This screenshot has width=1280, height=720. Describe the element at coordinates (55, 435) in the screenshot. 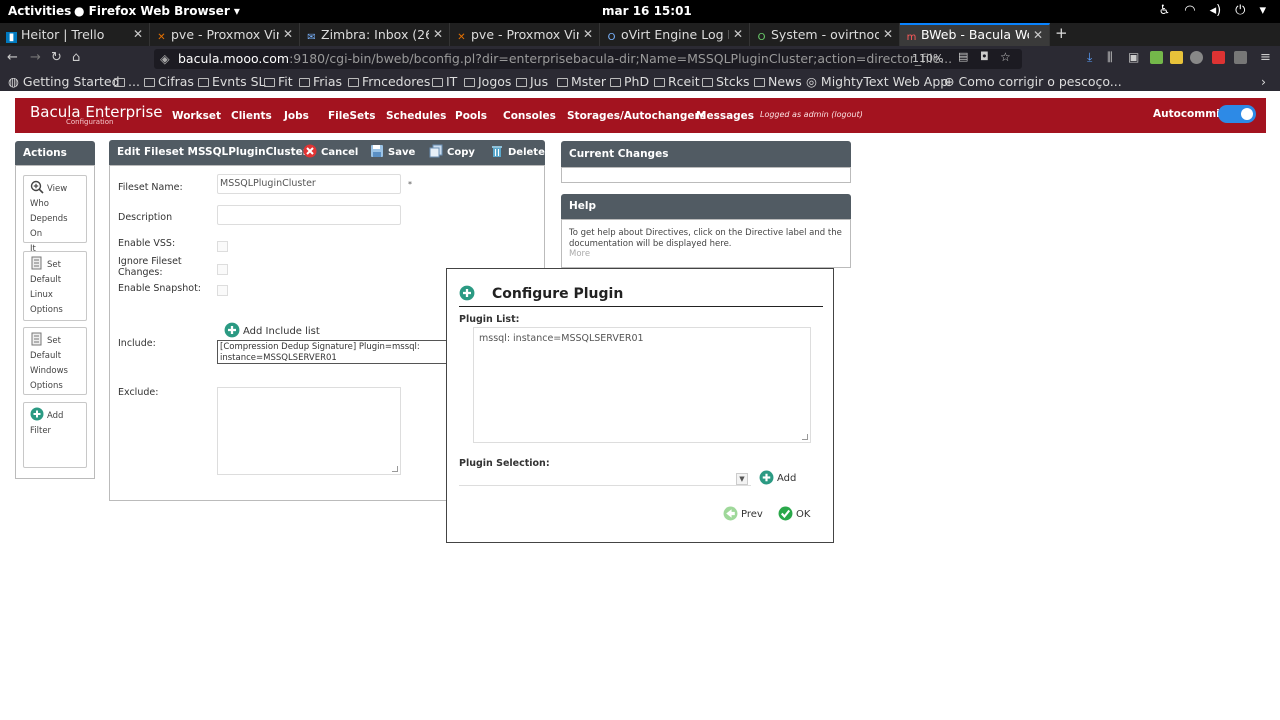

I see `add-filter-button: Add Filter` at that location.